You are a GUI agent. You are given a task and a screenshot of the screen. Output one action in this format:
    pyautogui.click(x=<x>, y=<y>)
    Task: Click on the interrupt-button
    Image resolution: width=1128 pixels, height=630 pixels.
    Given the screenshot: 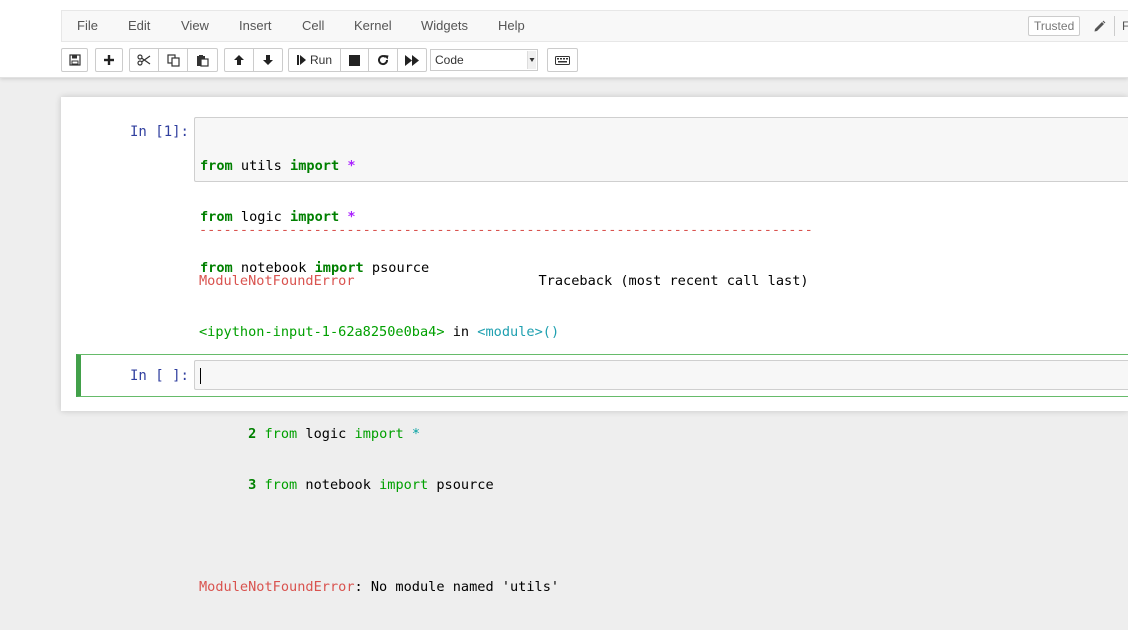 What is the action you would take?
    pyautogui.click(x=354, y=60)
    